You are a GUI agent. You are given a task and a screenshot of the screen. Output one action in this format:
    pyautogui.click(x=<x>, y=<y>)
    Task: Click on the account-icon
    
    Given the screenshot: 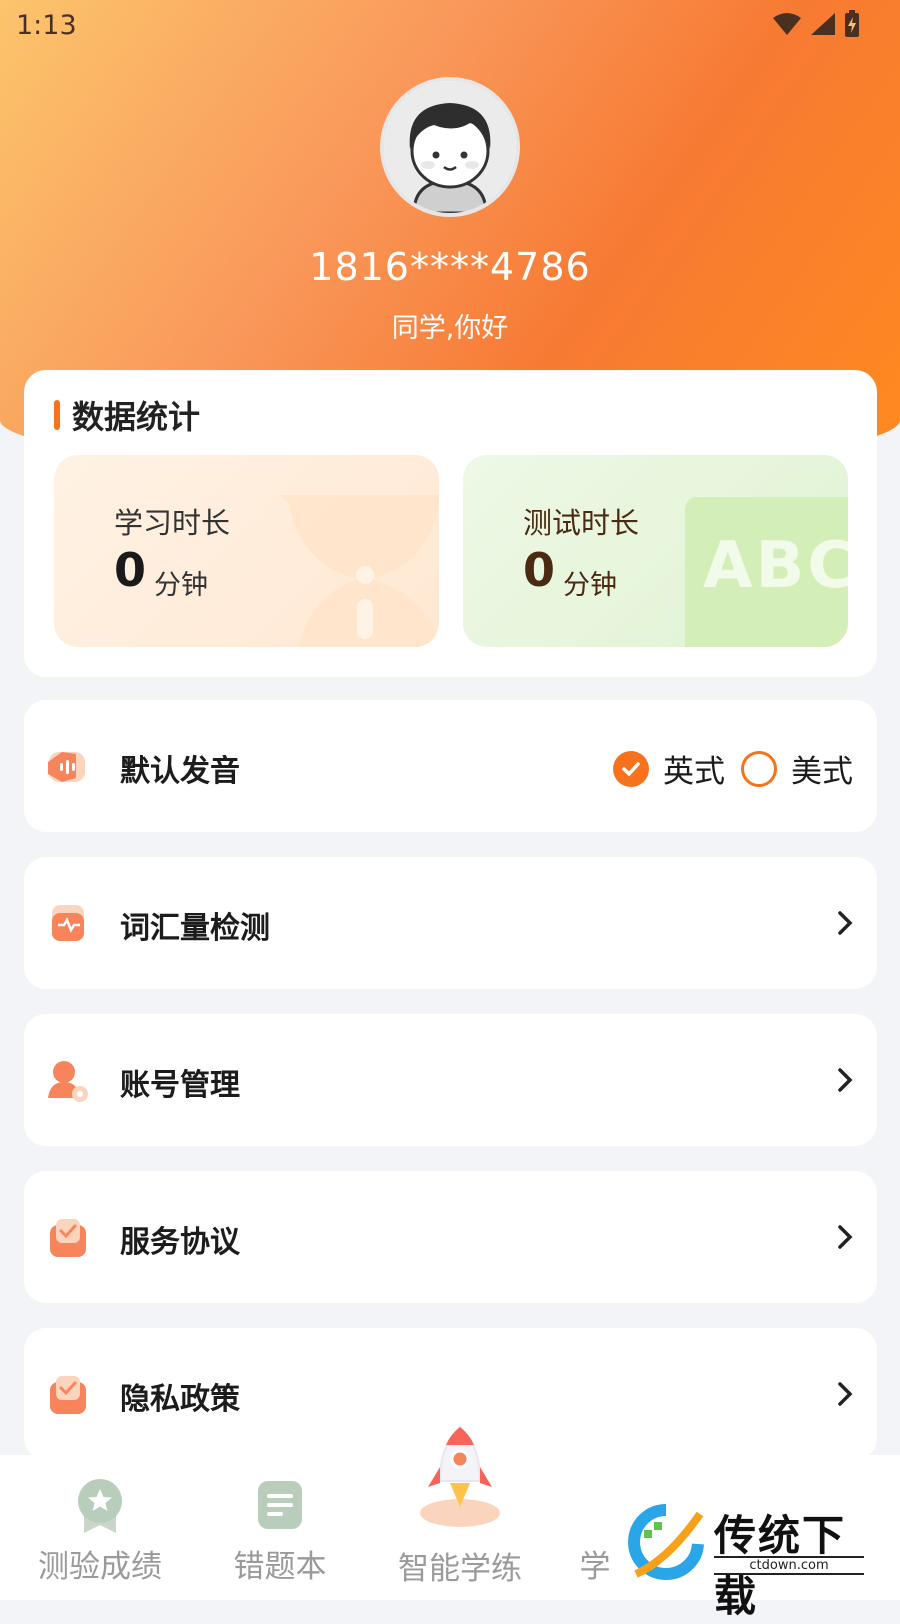 What is the action you would take?
    pyautogui.click(x=68, y=1081)
    